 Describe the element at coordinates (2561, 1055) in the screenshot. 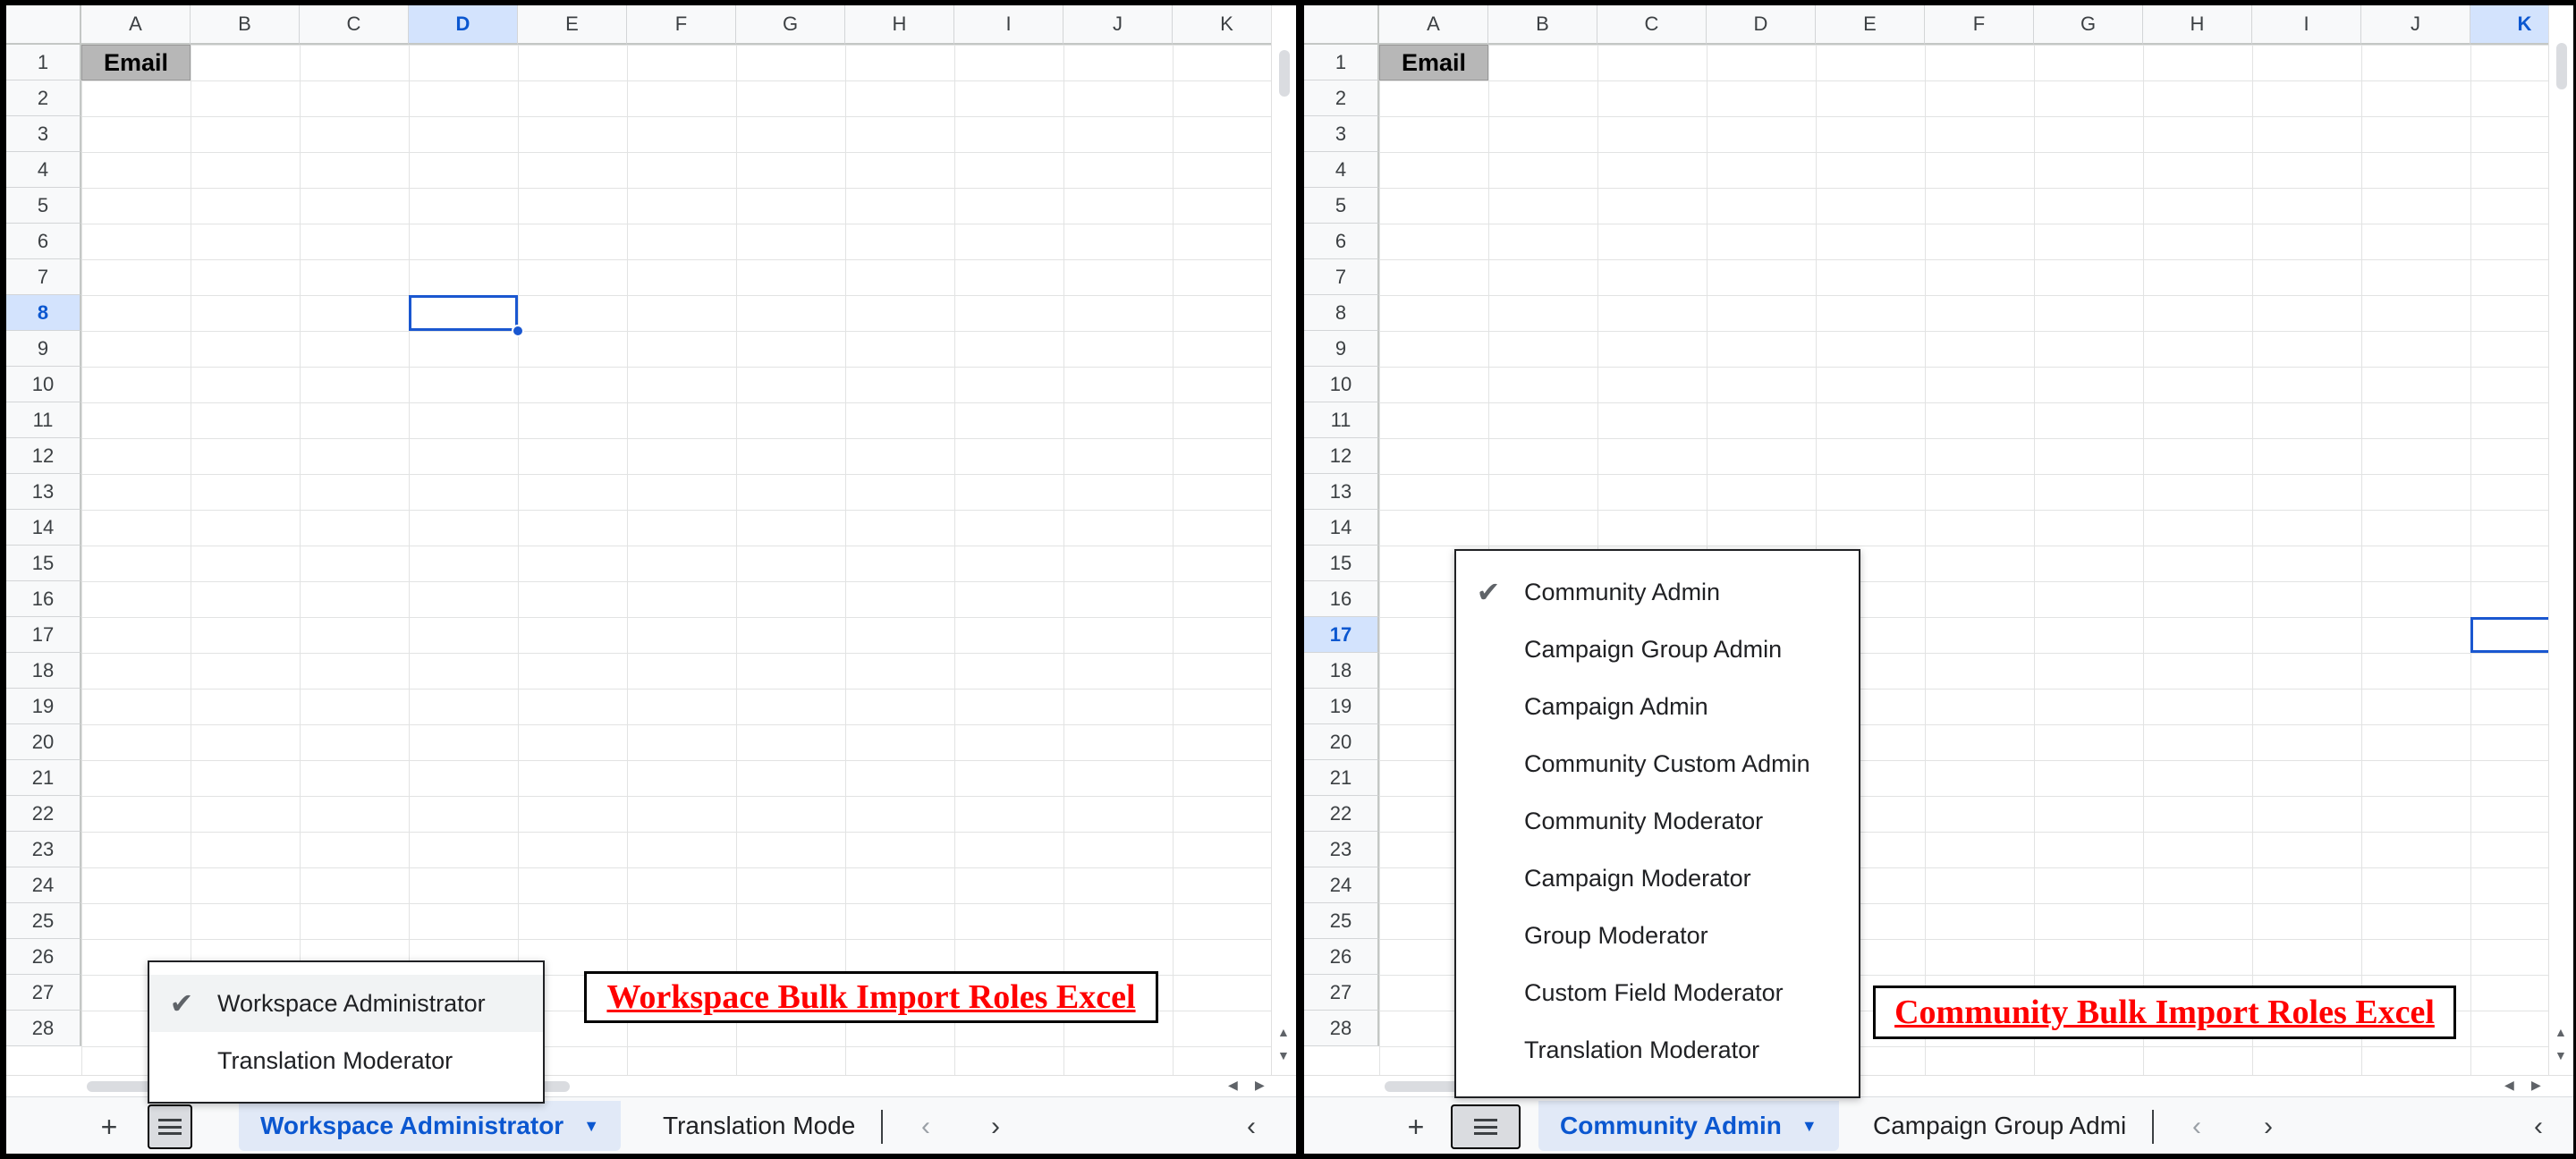

I see `scroll-down-icon: ▼` at that location.